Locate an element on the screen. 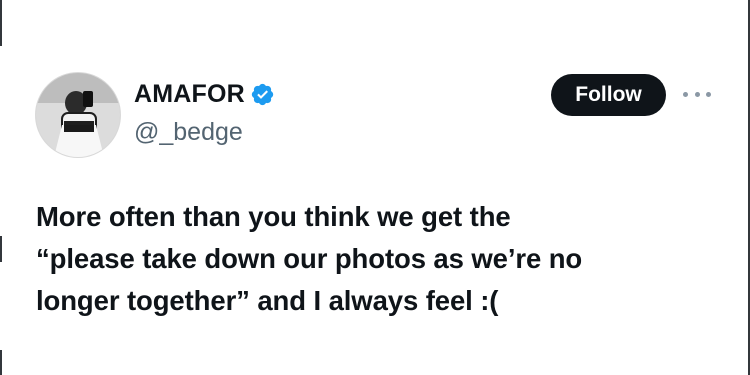 This screenshot has width=750, height=375. avatar-photo-icon is located at coordinates (78, 115).